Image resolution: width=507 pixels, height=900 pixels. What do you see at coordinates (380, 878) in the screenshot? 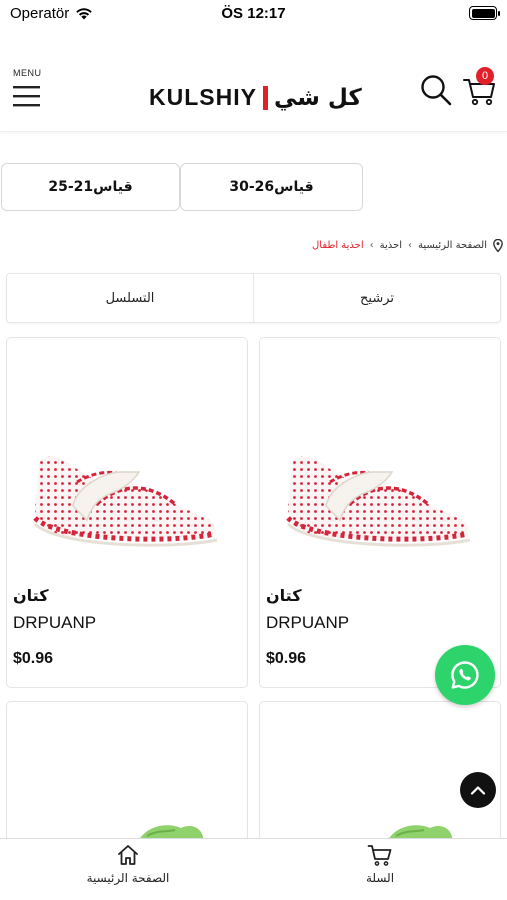
I see `nav-cart-label: السلة` at bounding box center [380, 878].